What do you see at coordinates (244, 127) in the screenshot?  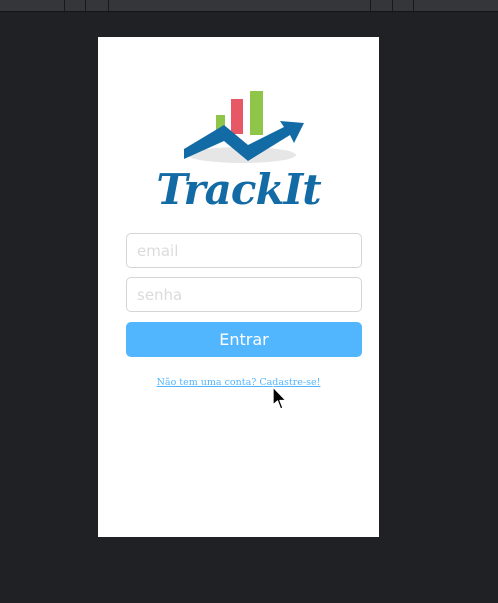 I see `trackit-logo-icon` at bounding box center [244, 127].